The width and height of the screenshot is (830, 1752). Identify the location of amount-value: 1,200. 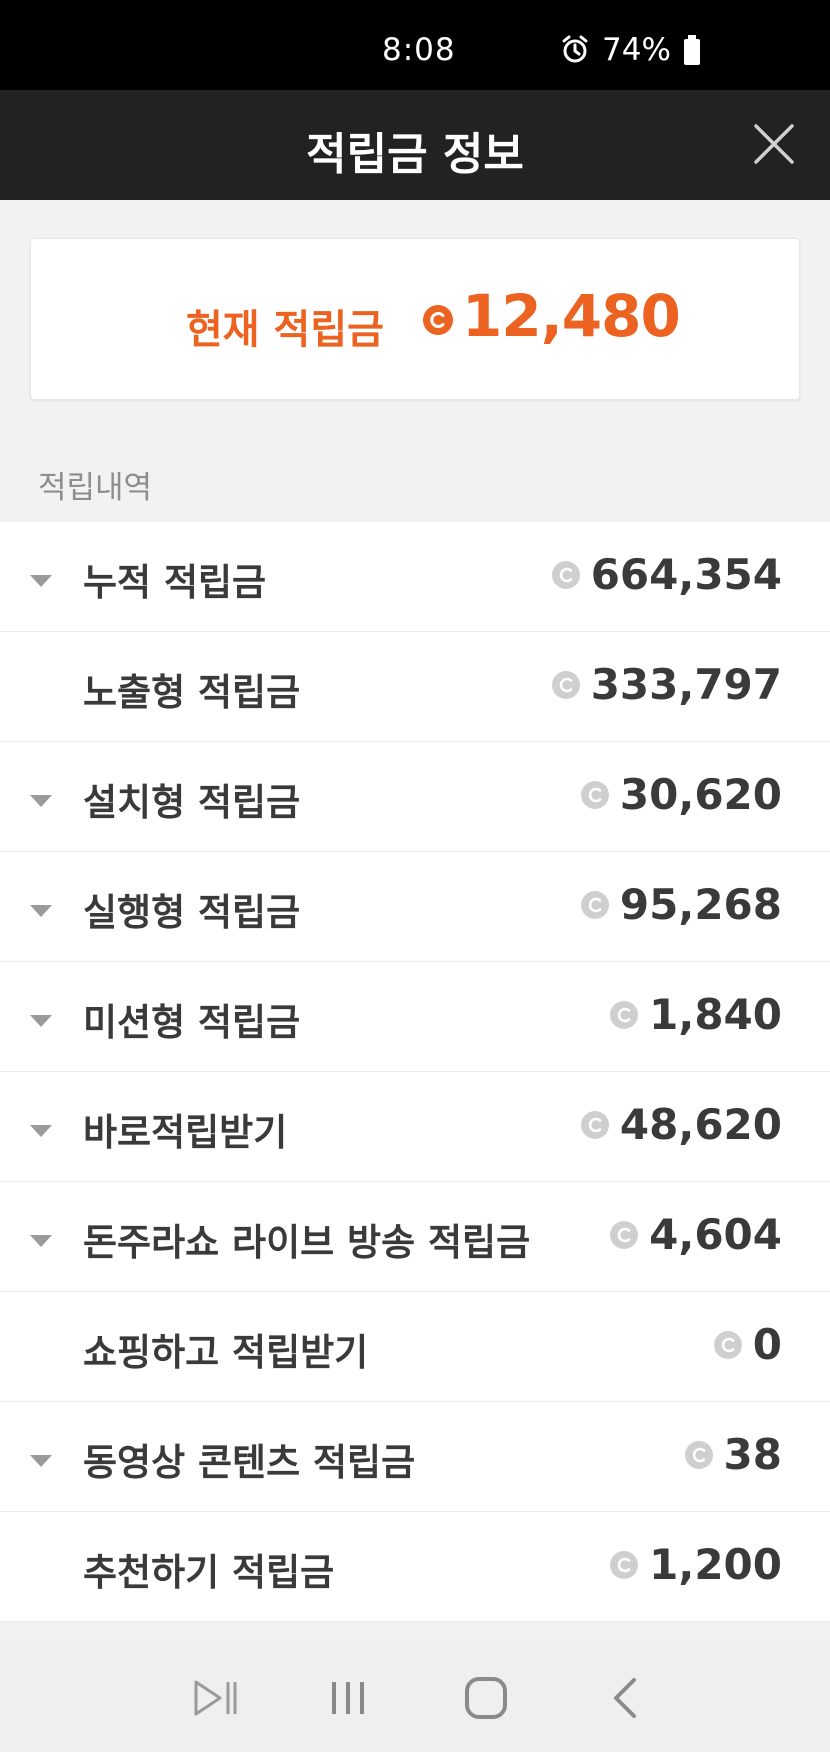
(715, 1564).